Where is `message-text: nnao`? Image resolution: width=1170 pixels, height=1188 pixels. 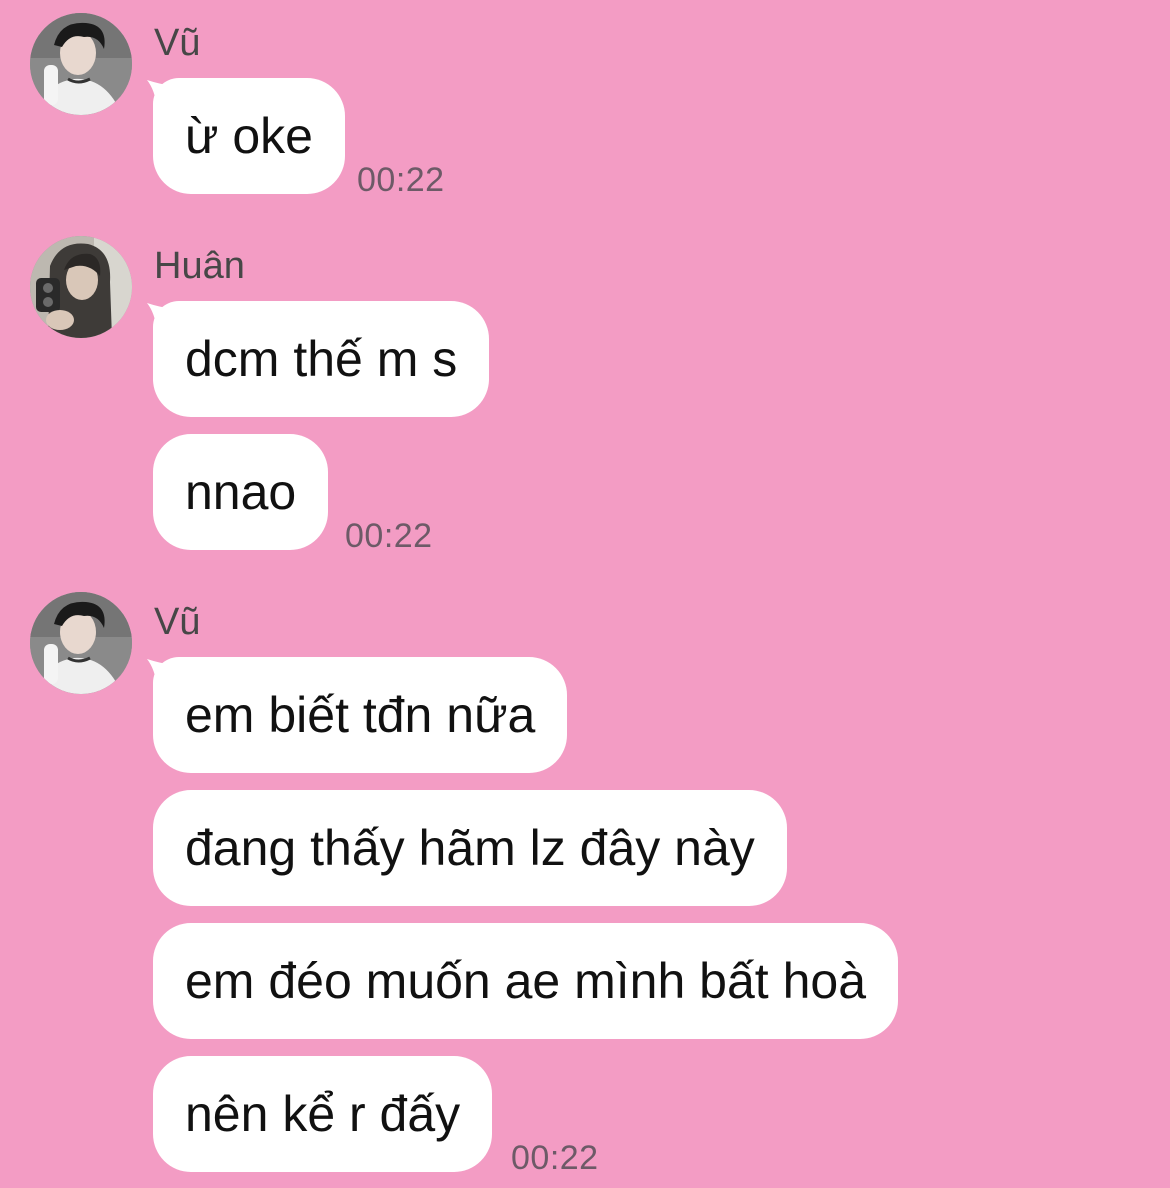
message-text: nnao is located at coordinates (241, 492).